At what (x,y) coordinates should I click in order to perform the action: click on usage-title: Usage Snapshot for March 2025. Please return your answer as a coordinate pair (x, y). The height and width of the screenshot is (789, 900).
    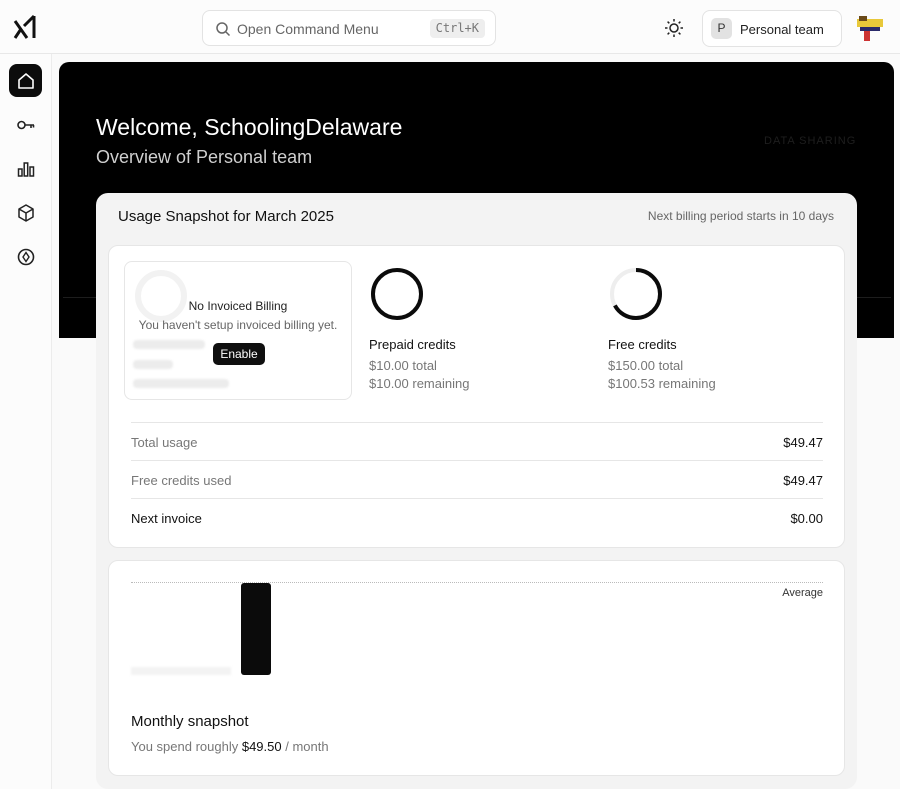
    Looking at the image, I should click on (226, 216).